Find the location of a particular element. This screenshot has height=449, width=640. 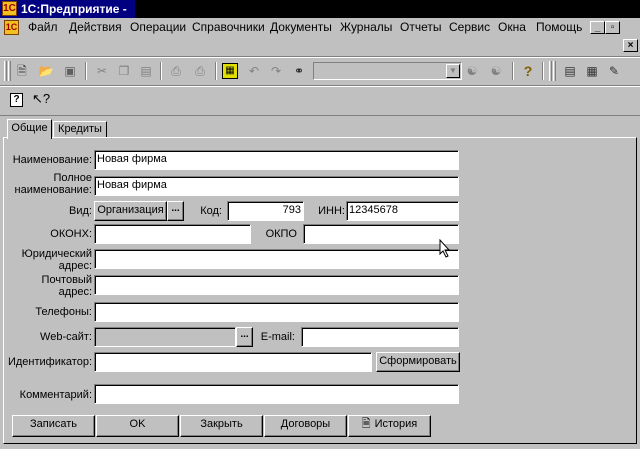

menu-reports: Отчеты is located at coordinates (420, 27).